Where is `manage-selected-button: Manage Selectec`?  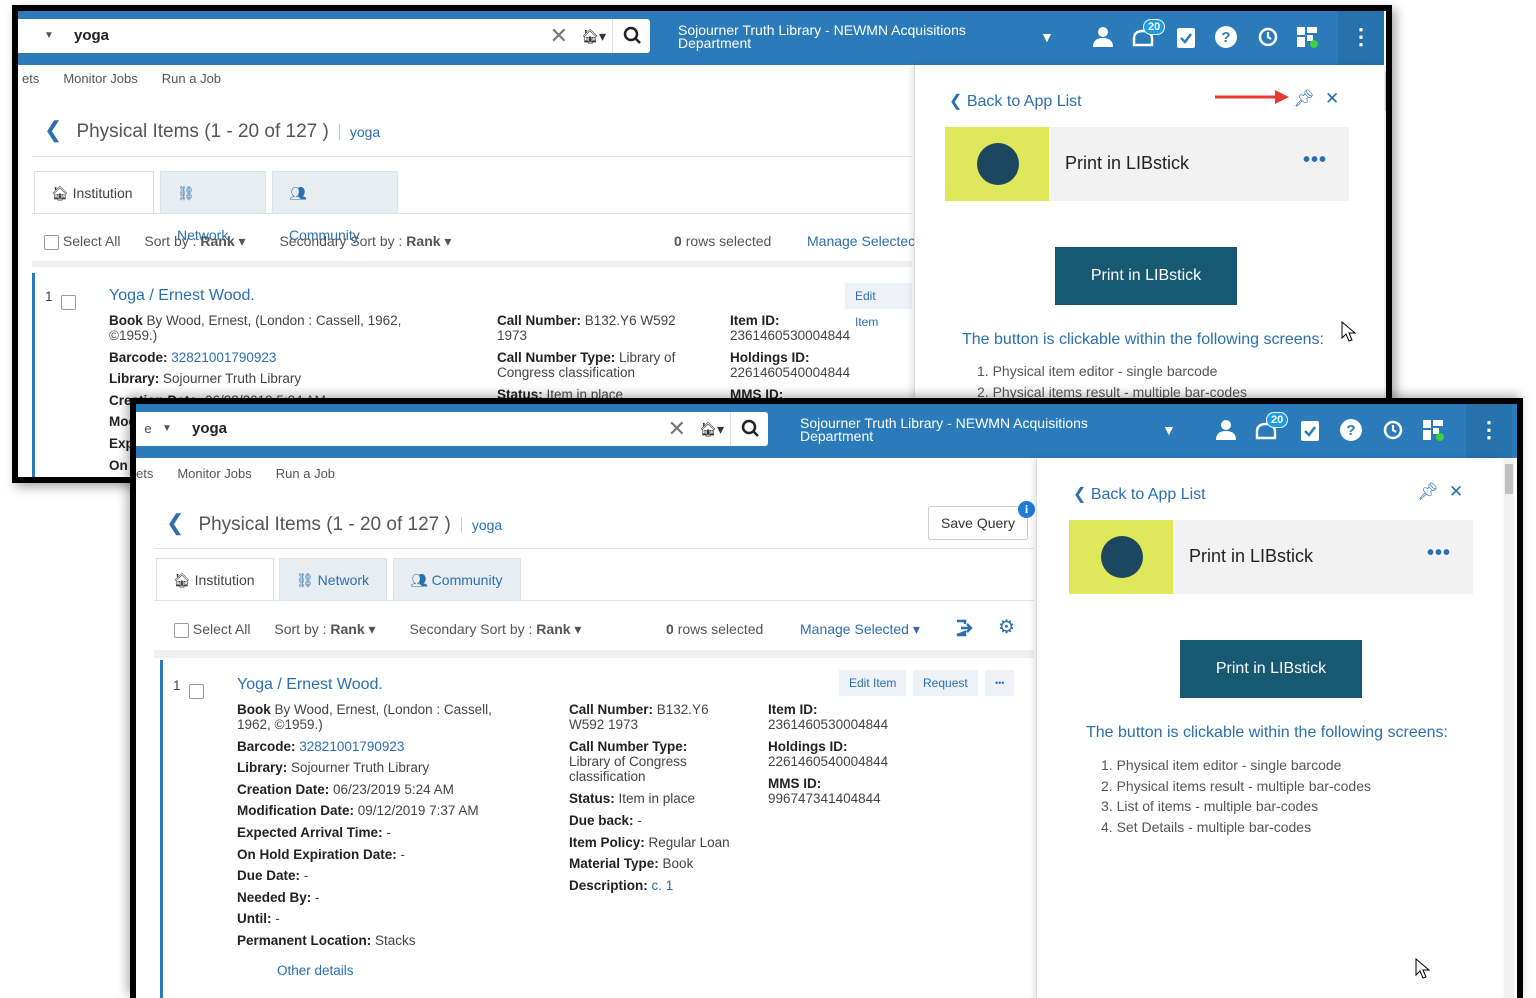 manage-selected-button: Manage Selectec is located at coordinates (861, 241).